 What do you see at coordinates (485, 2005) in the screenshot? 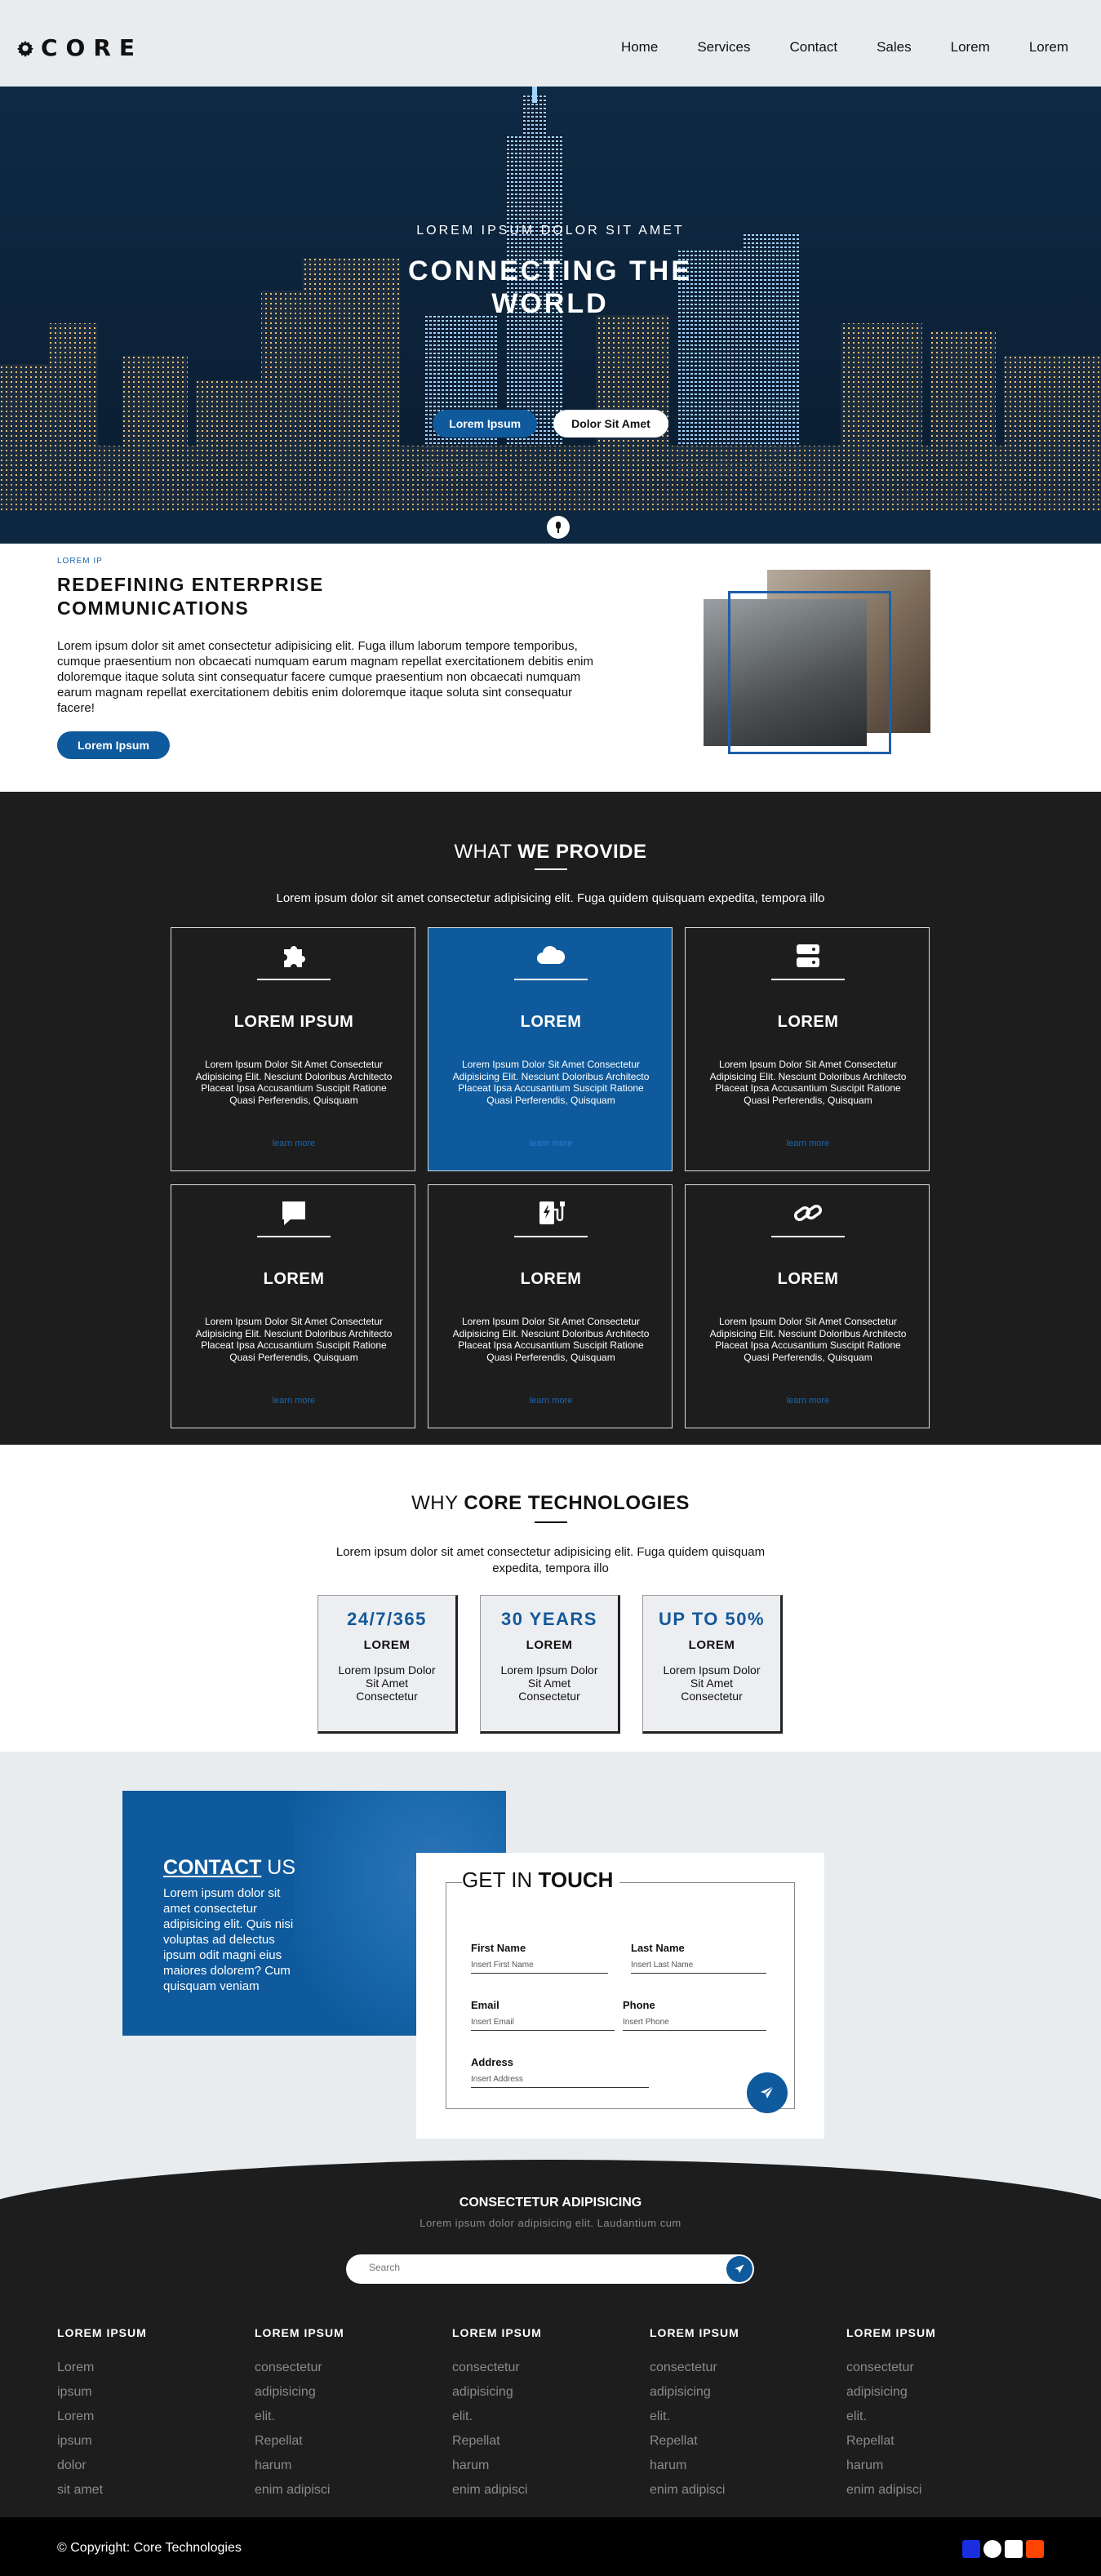
I see `email-label: Email` at bounding box center [485, 2005].